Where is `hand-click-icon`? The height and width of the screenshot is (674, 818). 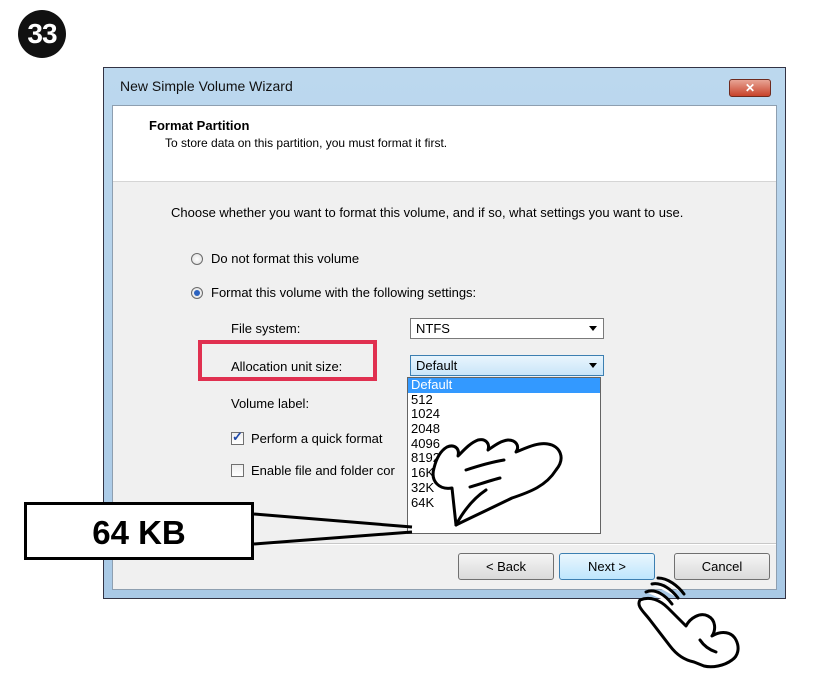 hand-click-icon is located at coordinates (688, 622).